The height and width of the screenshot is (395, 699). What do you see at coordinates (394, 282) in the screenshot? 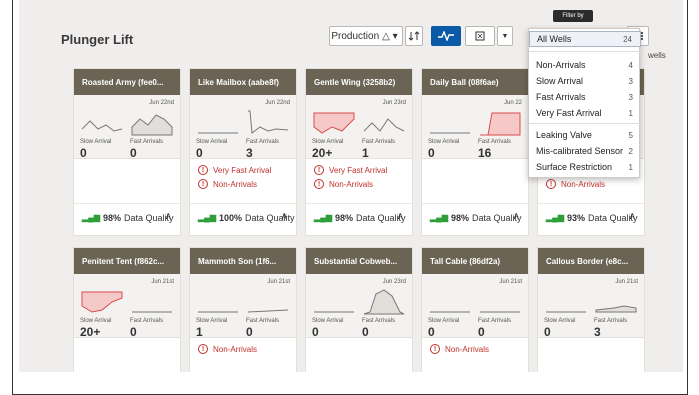
I see `well-card-date: Jun 23rd` at bounding box center [394, 282].